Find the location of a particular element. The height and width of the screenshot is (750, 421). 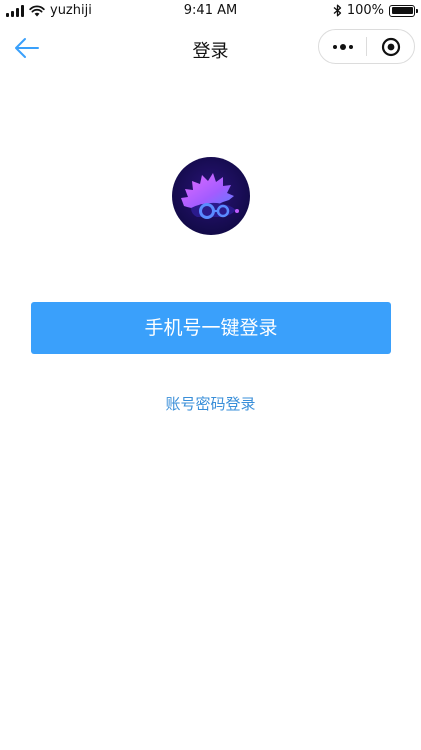

target-circle-icon is located at coordinates (390, 46).